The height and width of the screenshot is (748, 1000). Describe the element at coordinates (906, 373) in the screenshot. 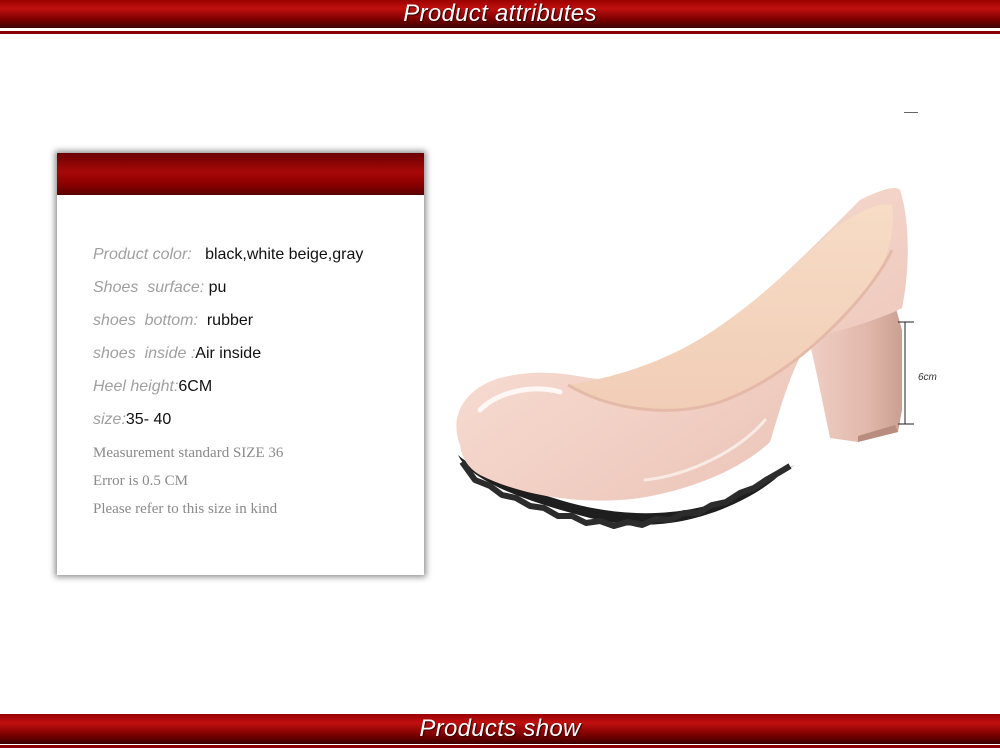

I see `heel-measure-marker` at that location.